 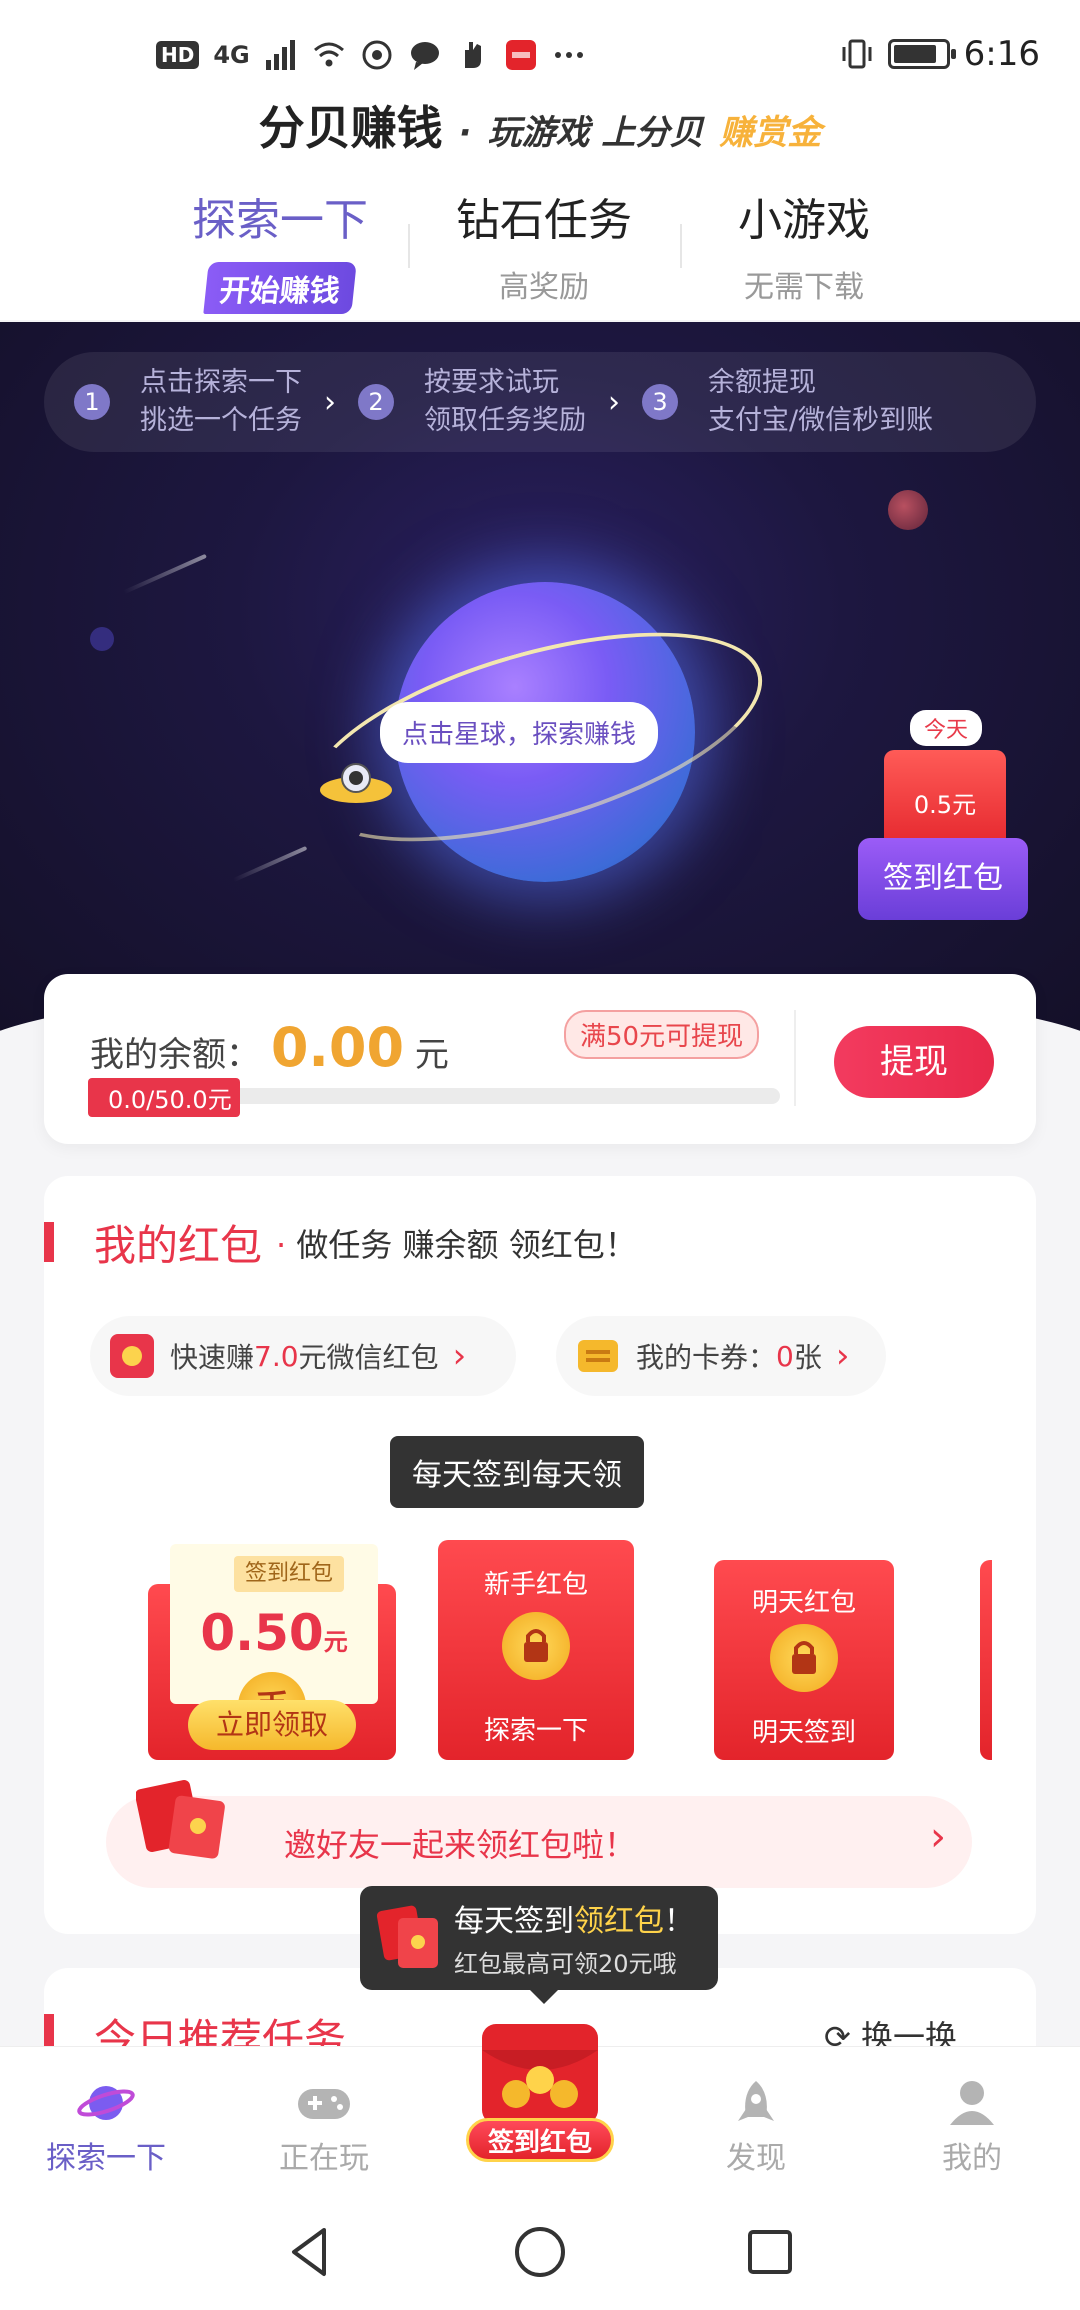 What do you see at coordinates (377, 55) in the screenshot?
I see `location-icon` at bounding box center [377, 55].